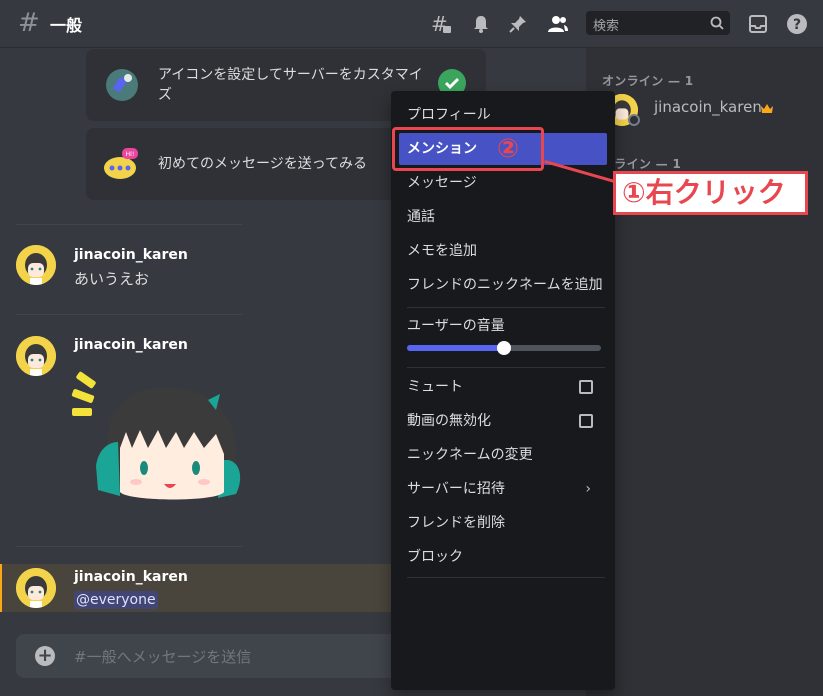  I want to click on attach-plus-icon: +, so click(45, 656).